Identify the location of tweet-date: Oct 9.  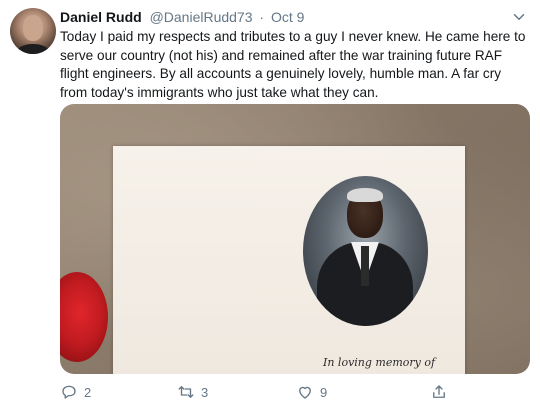
(287, 17).